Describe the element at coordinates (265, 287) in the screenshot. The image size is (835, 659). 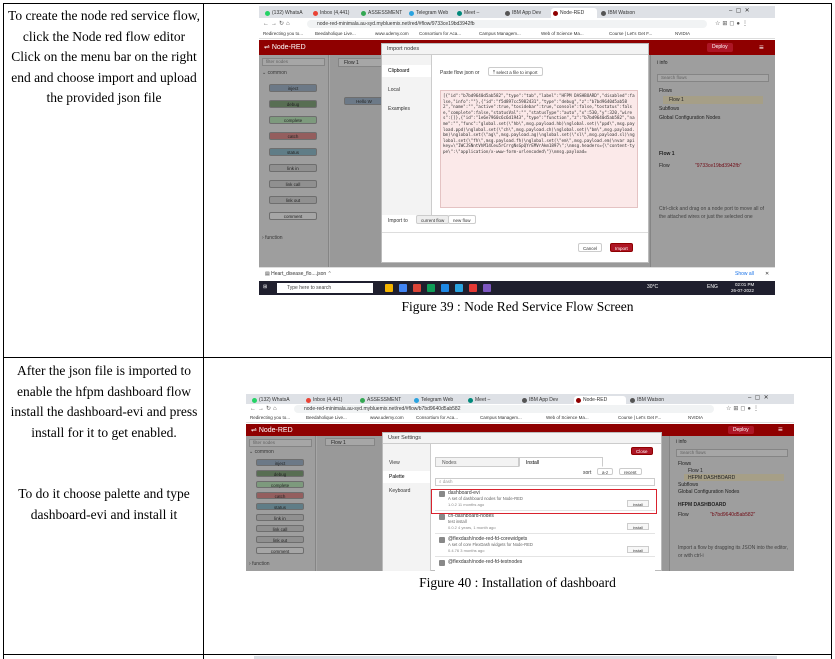
I see `start-icon: ⊞` at that location.